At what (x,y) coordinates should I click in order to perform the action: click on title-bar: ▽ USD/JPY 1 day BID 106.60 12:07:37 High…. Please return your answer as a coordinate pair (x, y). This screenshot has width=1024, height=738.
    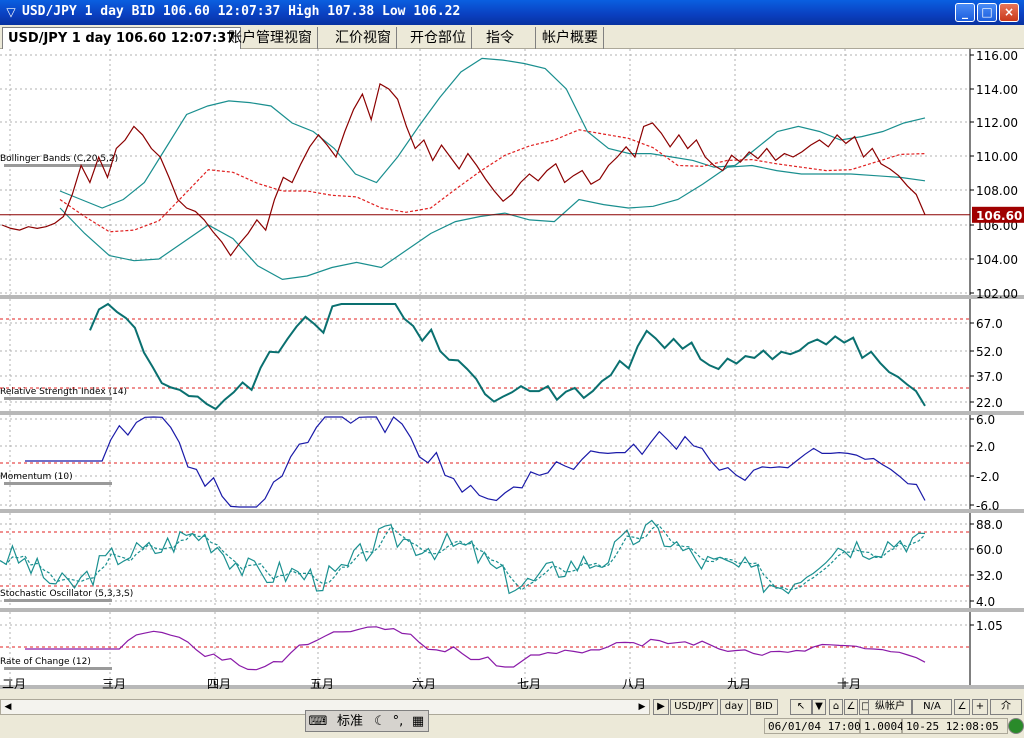
    Looking at the image, I should click on (512, 12).